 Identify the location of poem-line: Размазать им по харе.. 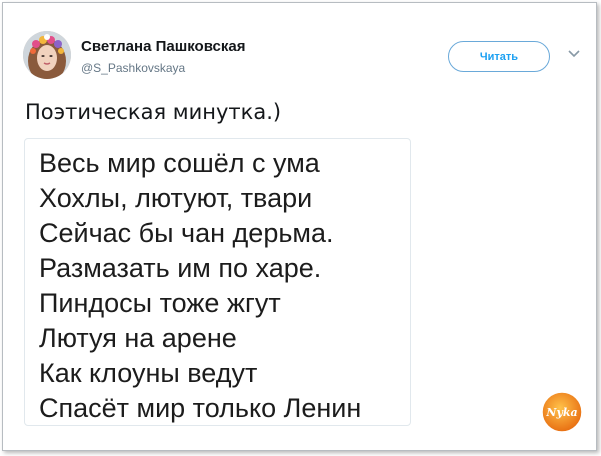
(180, 268).